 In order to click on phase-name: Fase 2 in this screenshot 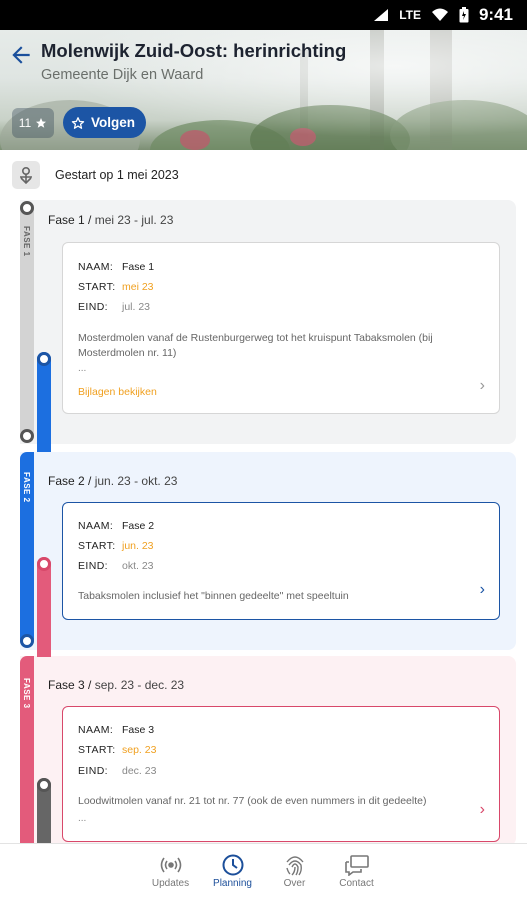, I will do `click(138, 526)`.